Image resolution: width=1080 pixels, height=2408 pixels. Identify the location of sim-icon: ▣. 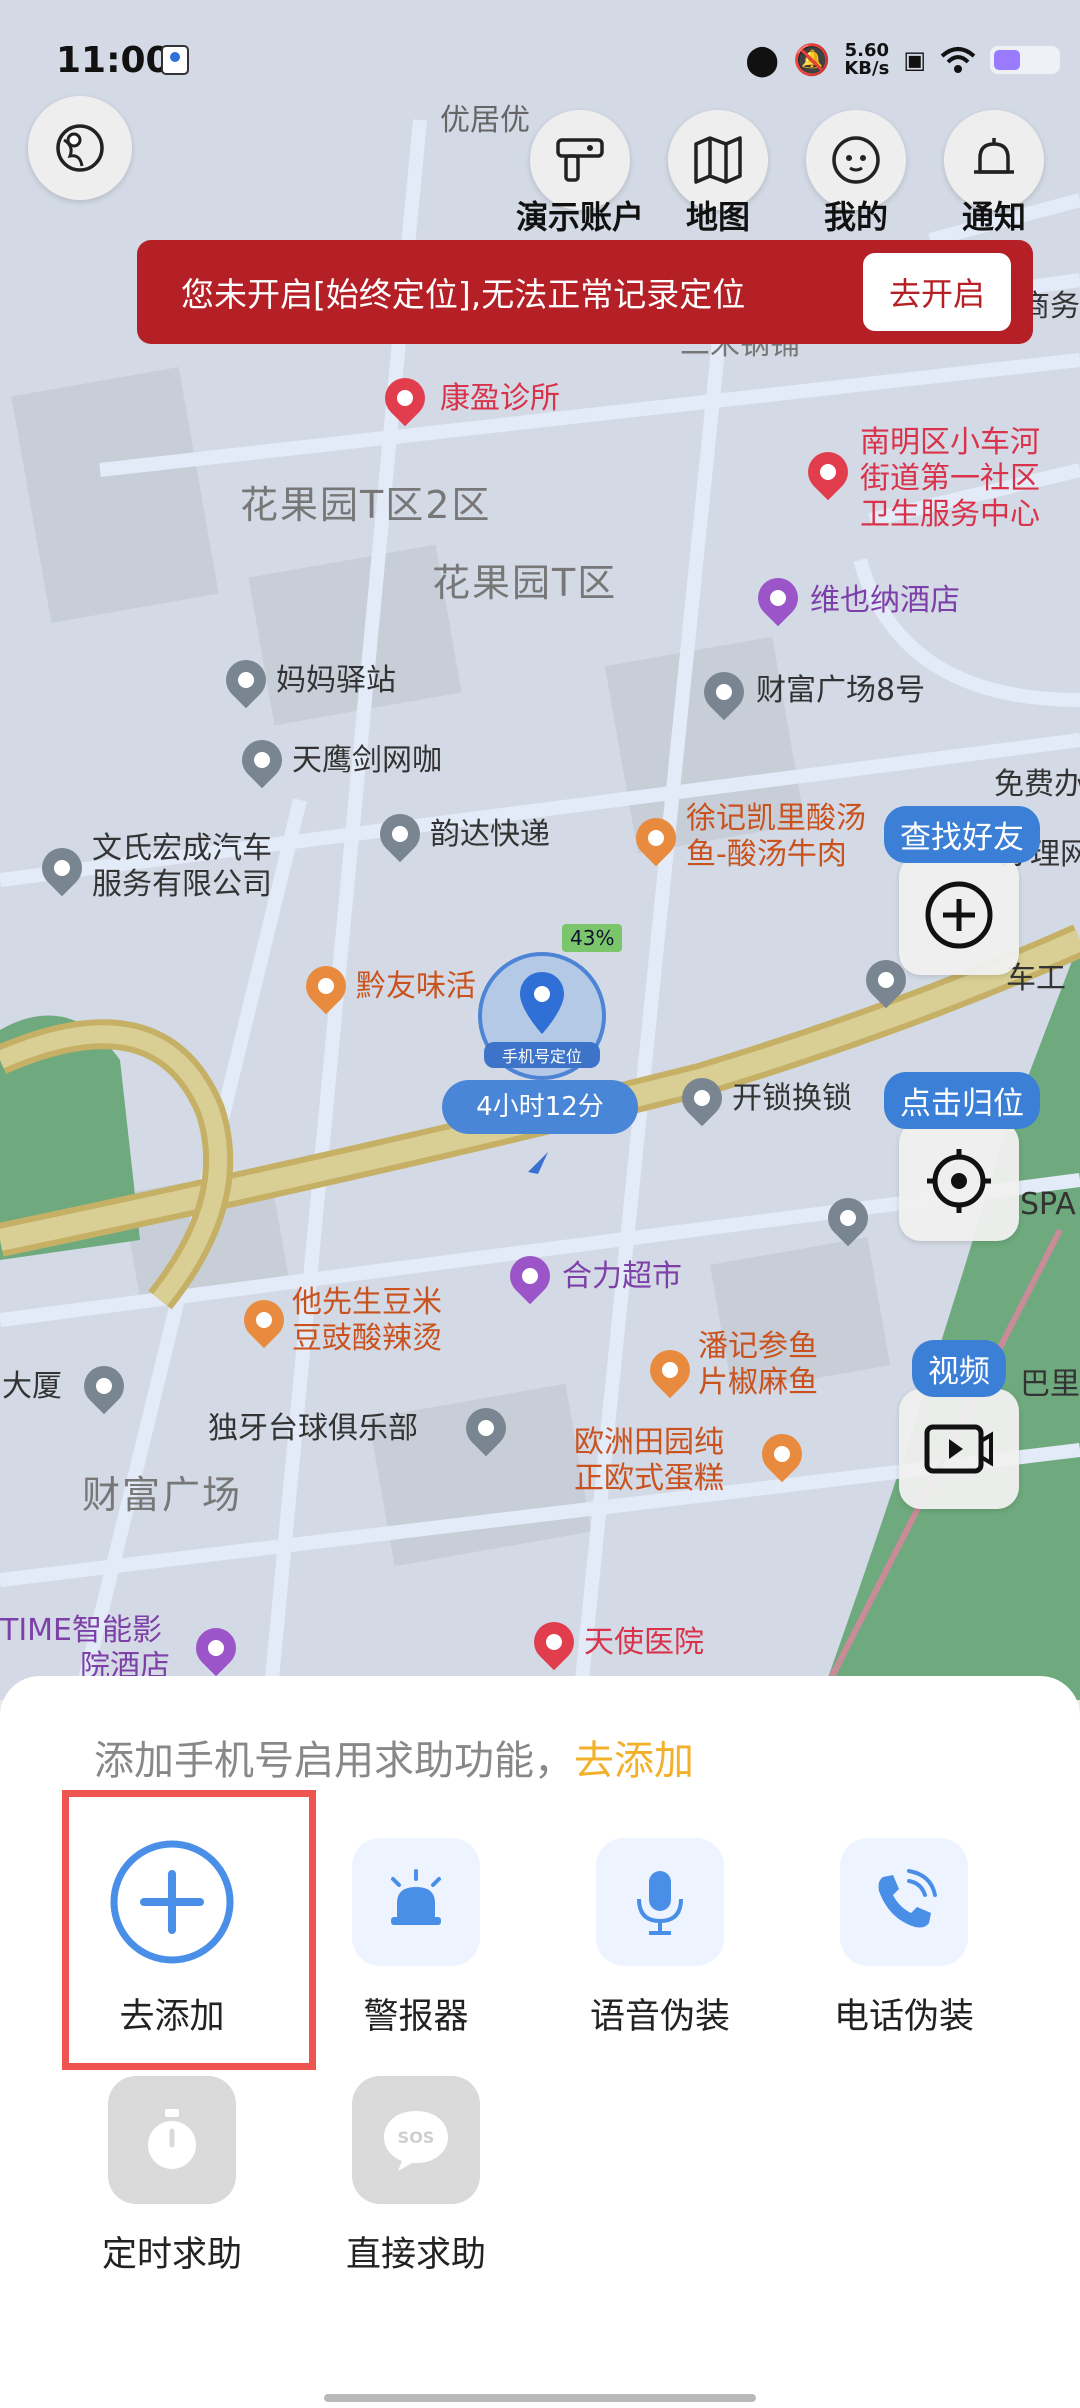
(914, 60).